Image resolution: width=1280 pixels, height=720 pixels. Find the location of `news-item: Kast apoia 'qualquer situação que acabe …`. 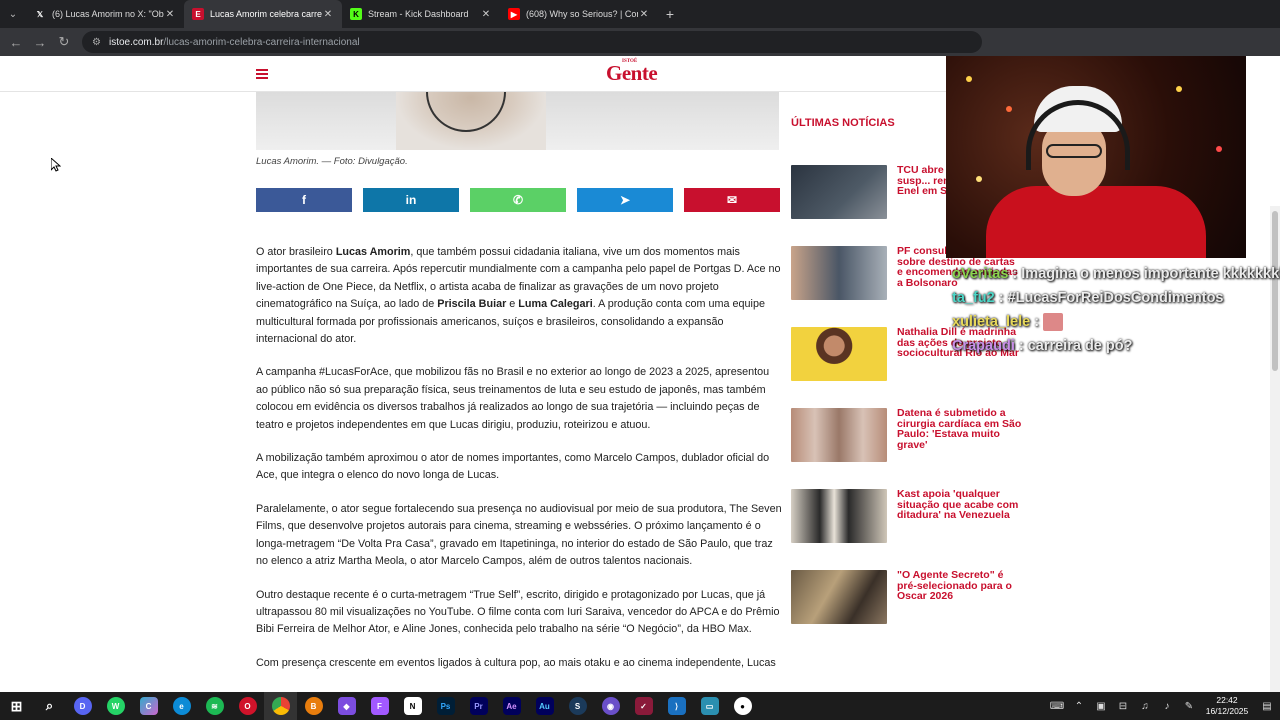

news-item: Kast apoia 'qualquer situação que acabe … is located at coordinates (911, 517).